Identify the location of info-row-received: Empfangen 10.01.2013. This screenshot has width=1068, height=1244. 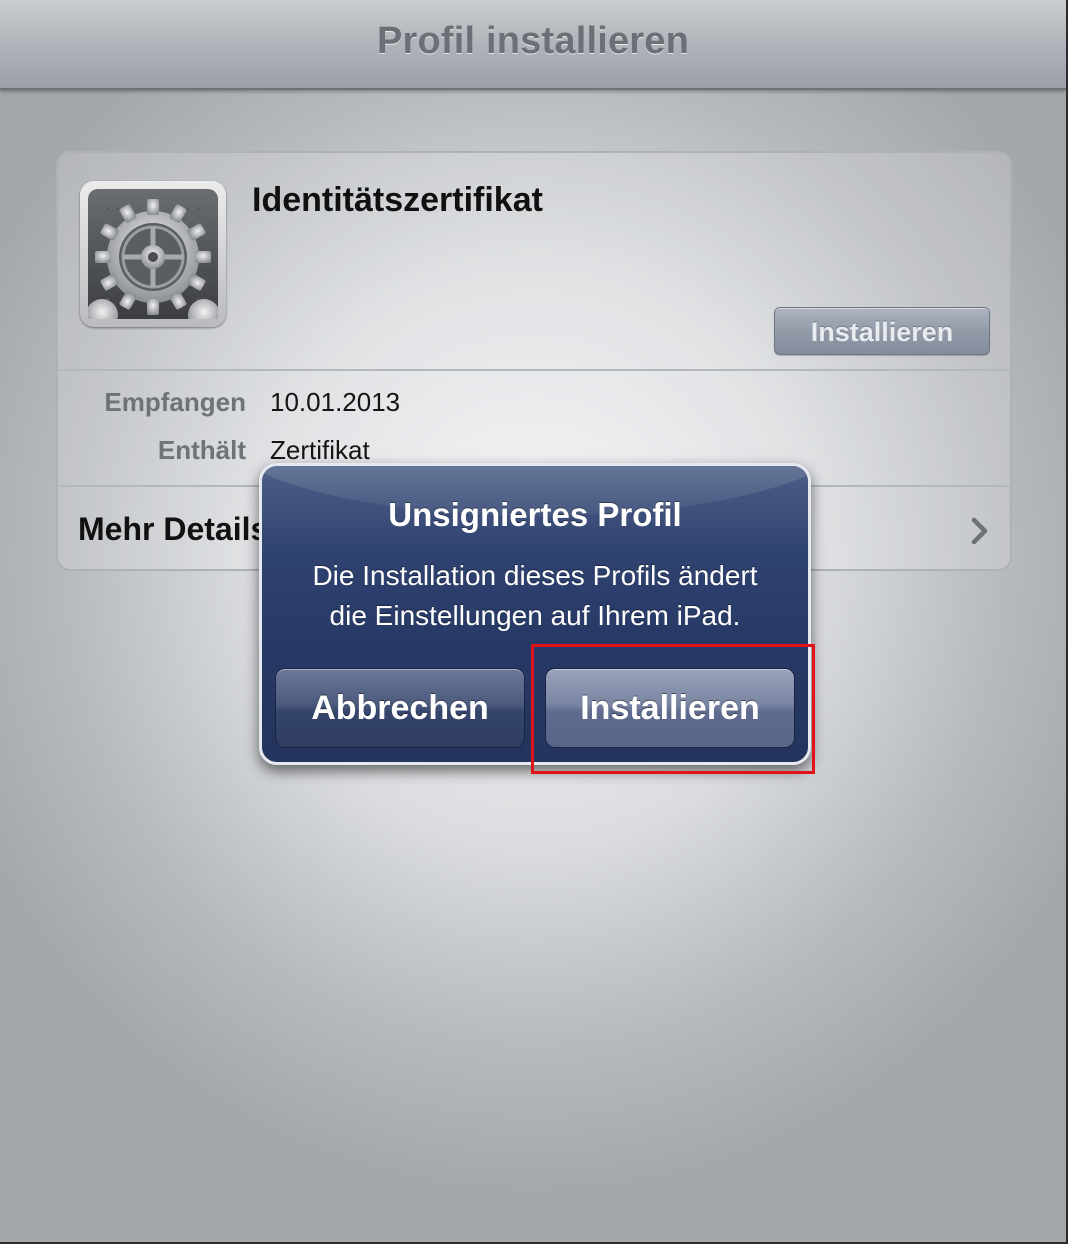
(534, 407).